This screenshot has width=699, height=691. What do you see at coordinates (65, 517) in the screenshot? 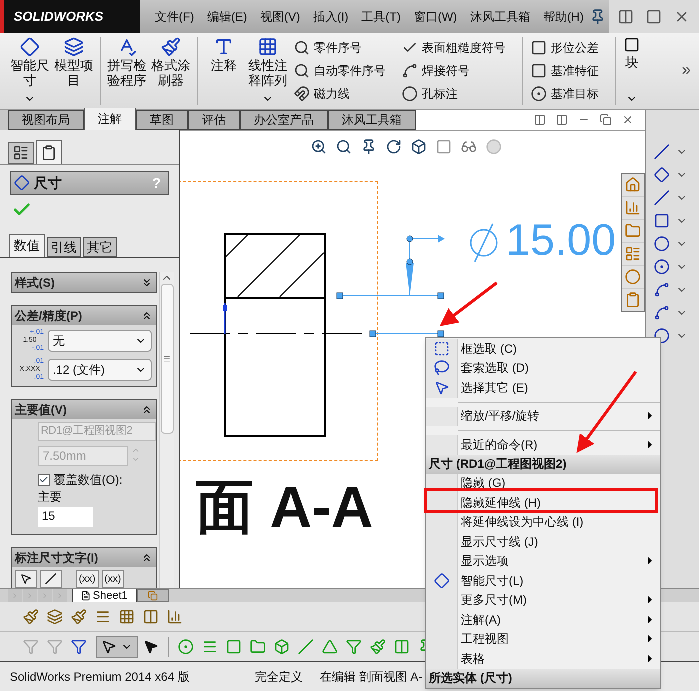
I see `override-field: 15` at bounding box center [65, 517].